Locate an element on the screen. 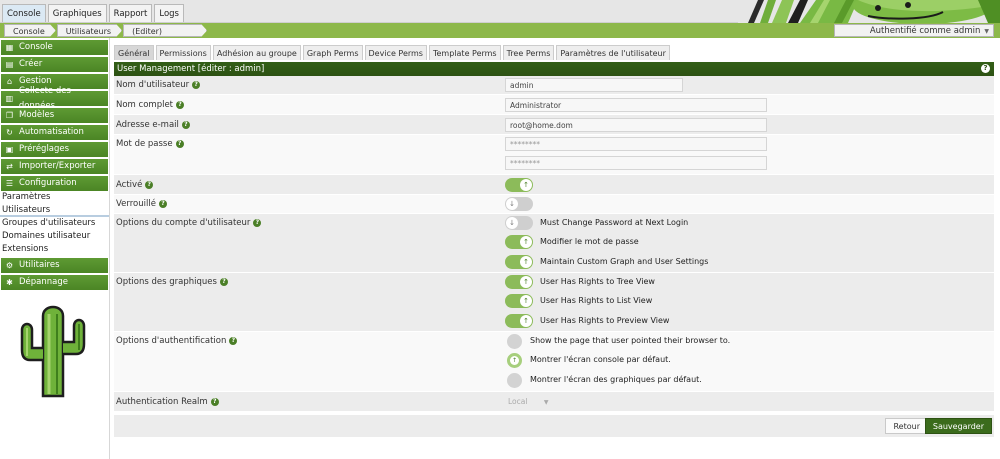 This screenshot has height=459, width=1000. sidebar-item-extensions: Extensions is located at coordinates (54, 249).